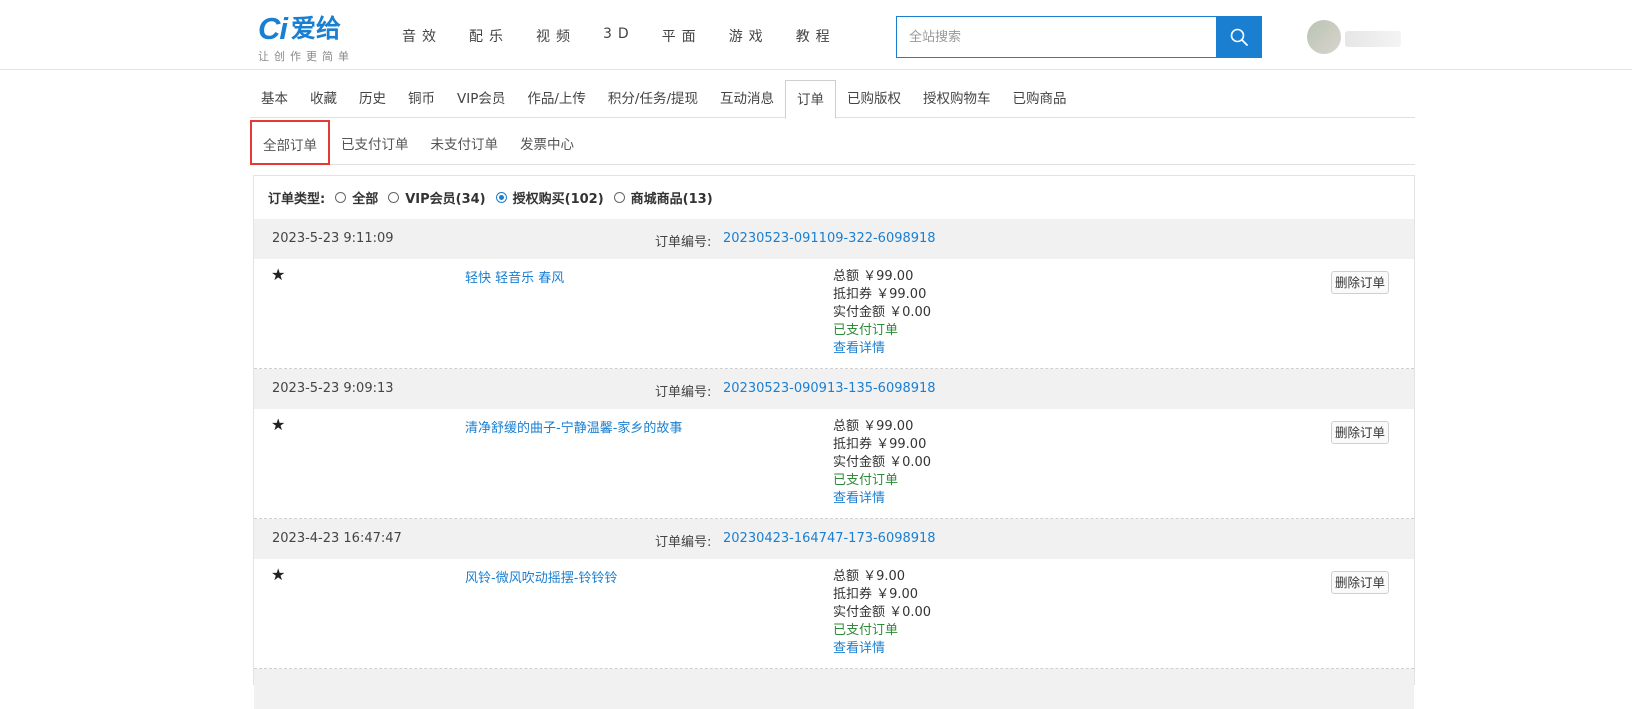  I want to click on logo-name: 爱给, so click(316, 28).